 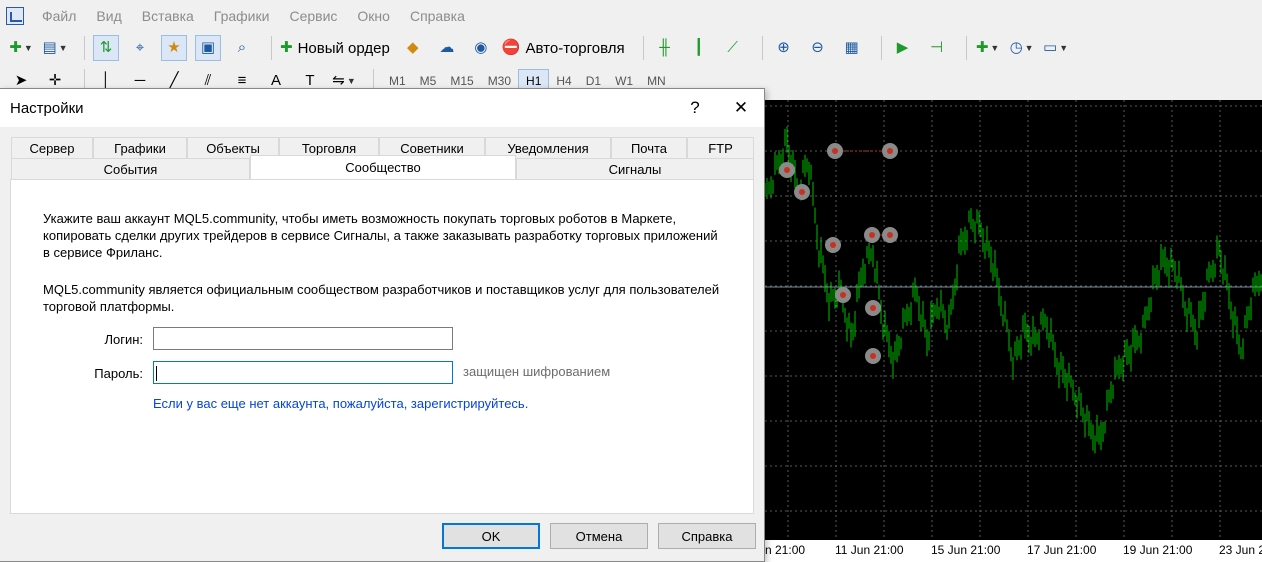 I want to click on close-button: ✕, so click(x=741, y=108).